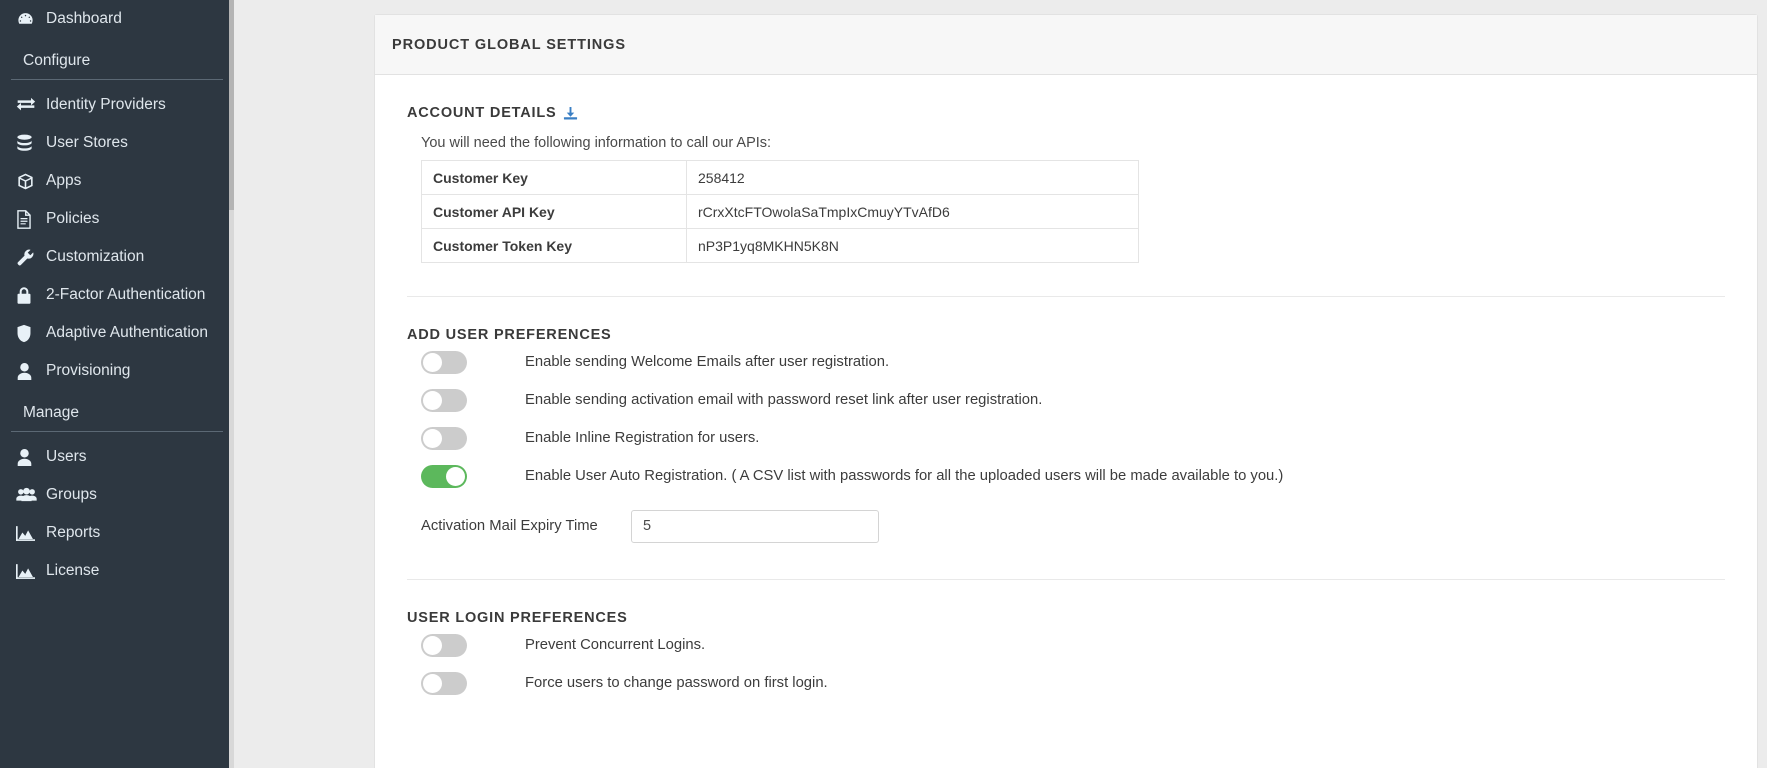  I want to click on sidebar-item-provisioning: Provisioning, so click(117, 371).